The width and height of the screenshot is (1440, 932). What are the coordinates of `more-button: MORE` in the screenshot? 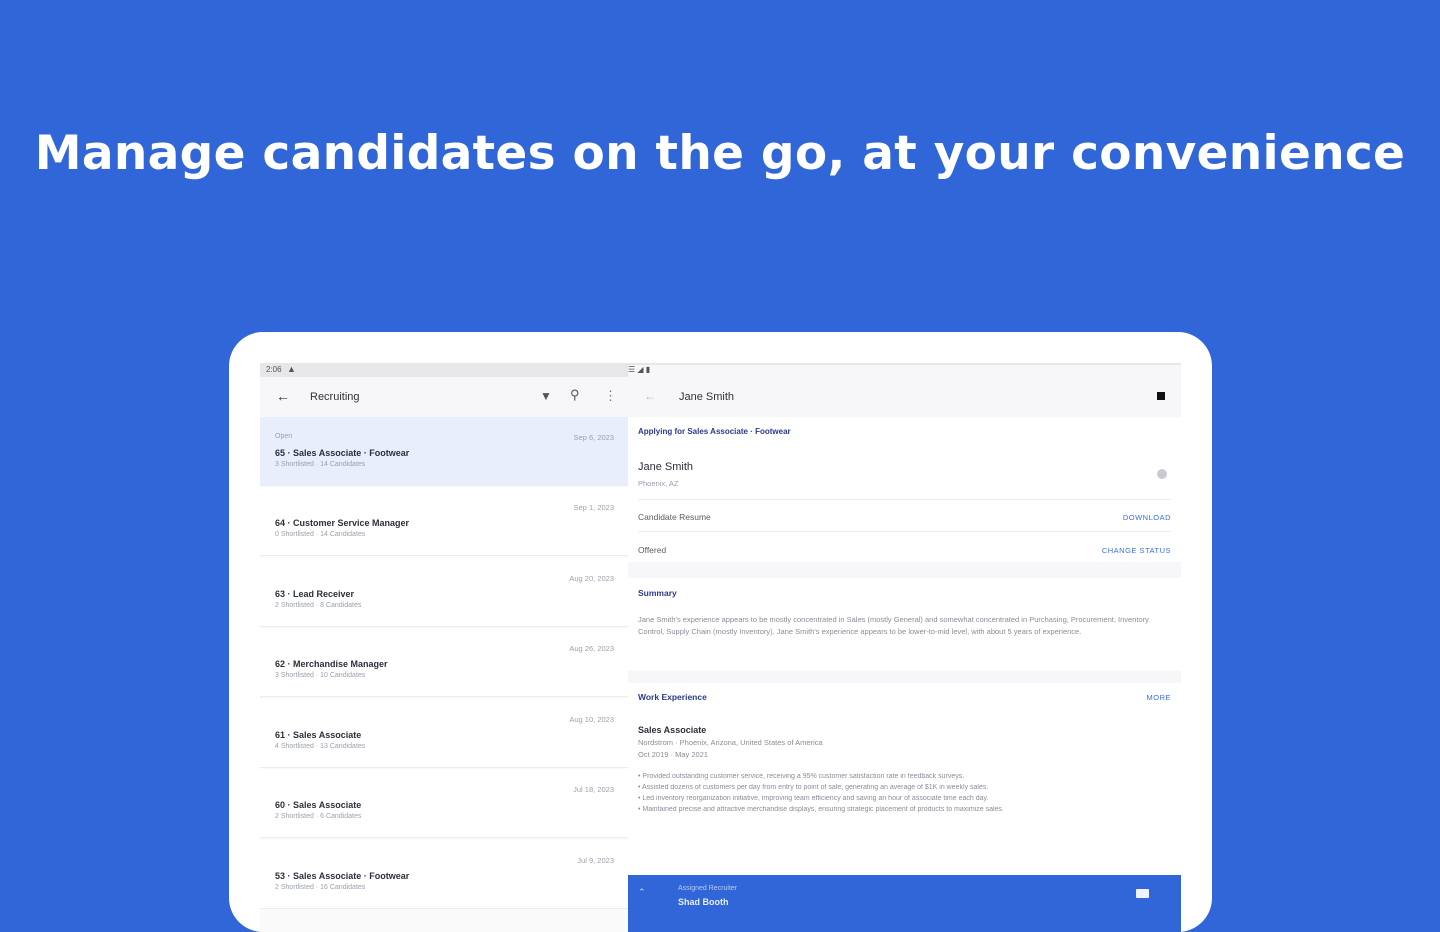 It's located at (1159, 697).